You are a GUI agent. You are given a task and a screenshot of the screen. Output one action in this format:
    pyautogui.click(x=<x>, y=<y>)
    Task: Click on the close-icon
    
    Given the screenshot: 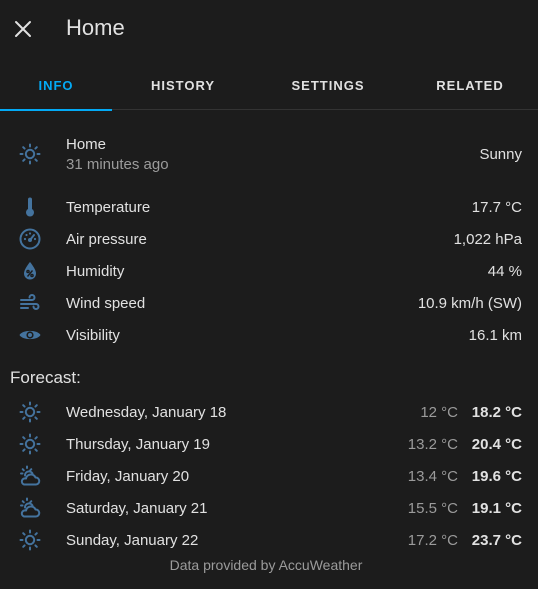 What is the action you would take?
    pyautogui.click(x=23, y=29)
    